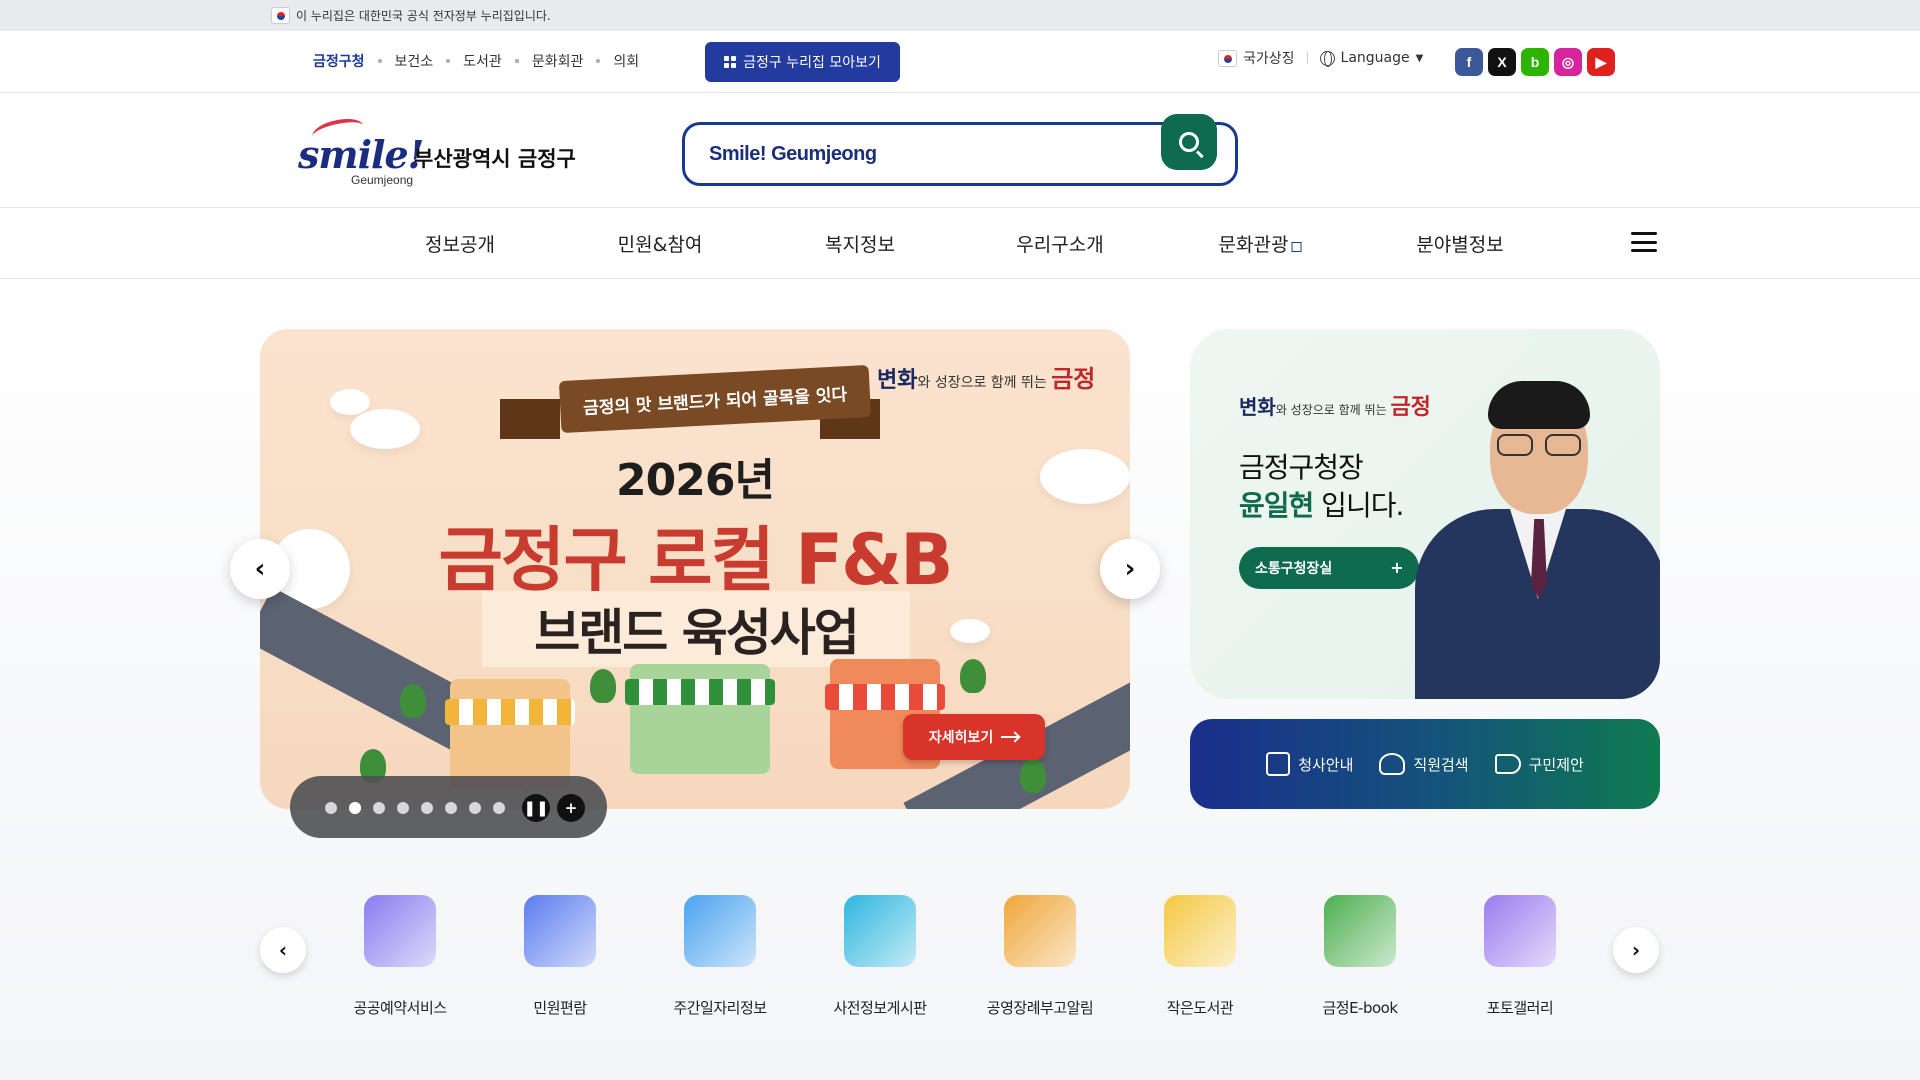 The image size is (1920, 1080). I want to click on bell-icon, so click(1040, 931).